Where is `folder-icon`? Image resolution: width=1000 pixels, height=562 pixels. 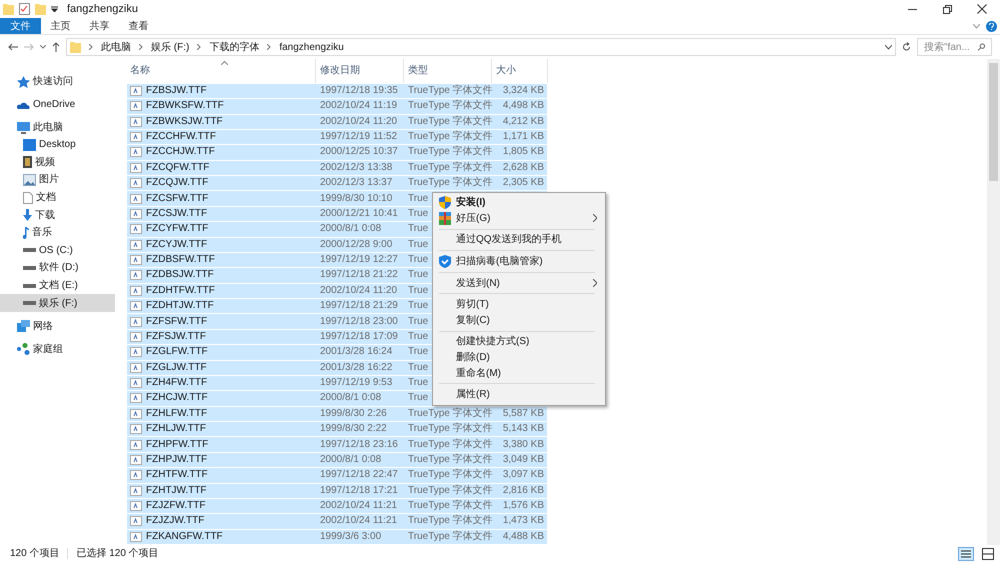 folder-icon is located at coordinates (75, 47).